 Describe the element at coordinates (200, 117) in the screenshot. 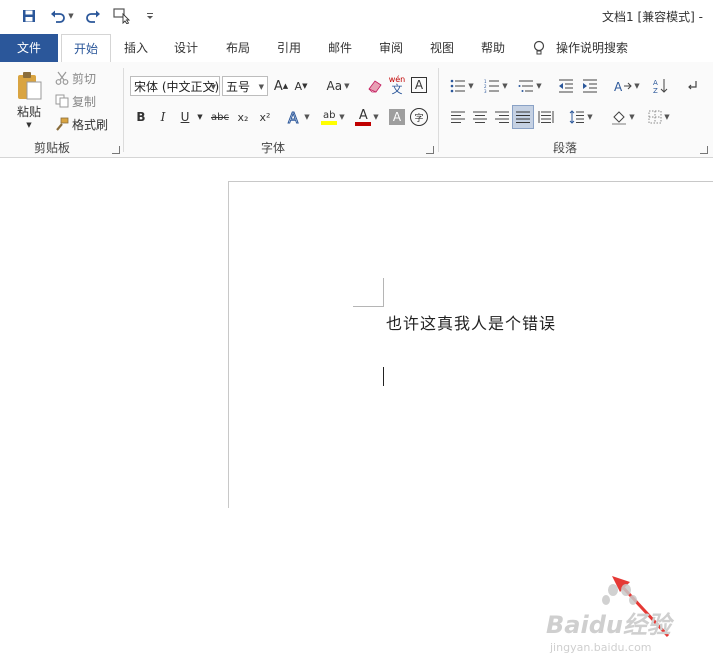

I see `underline-dropdown-arrow: ▼` at that location.